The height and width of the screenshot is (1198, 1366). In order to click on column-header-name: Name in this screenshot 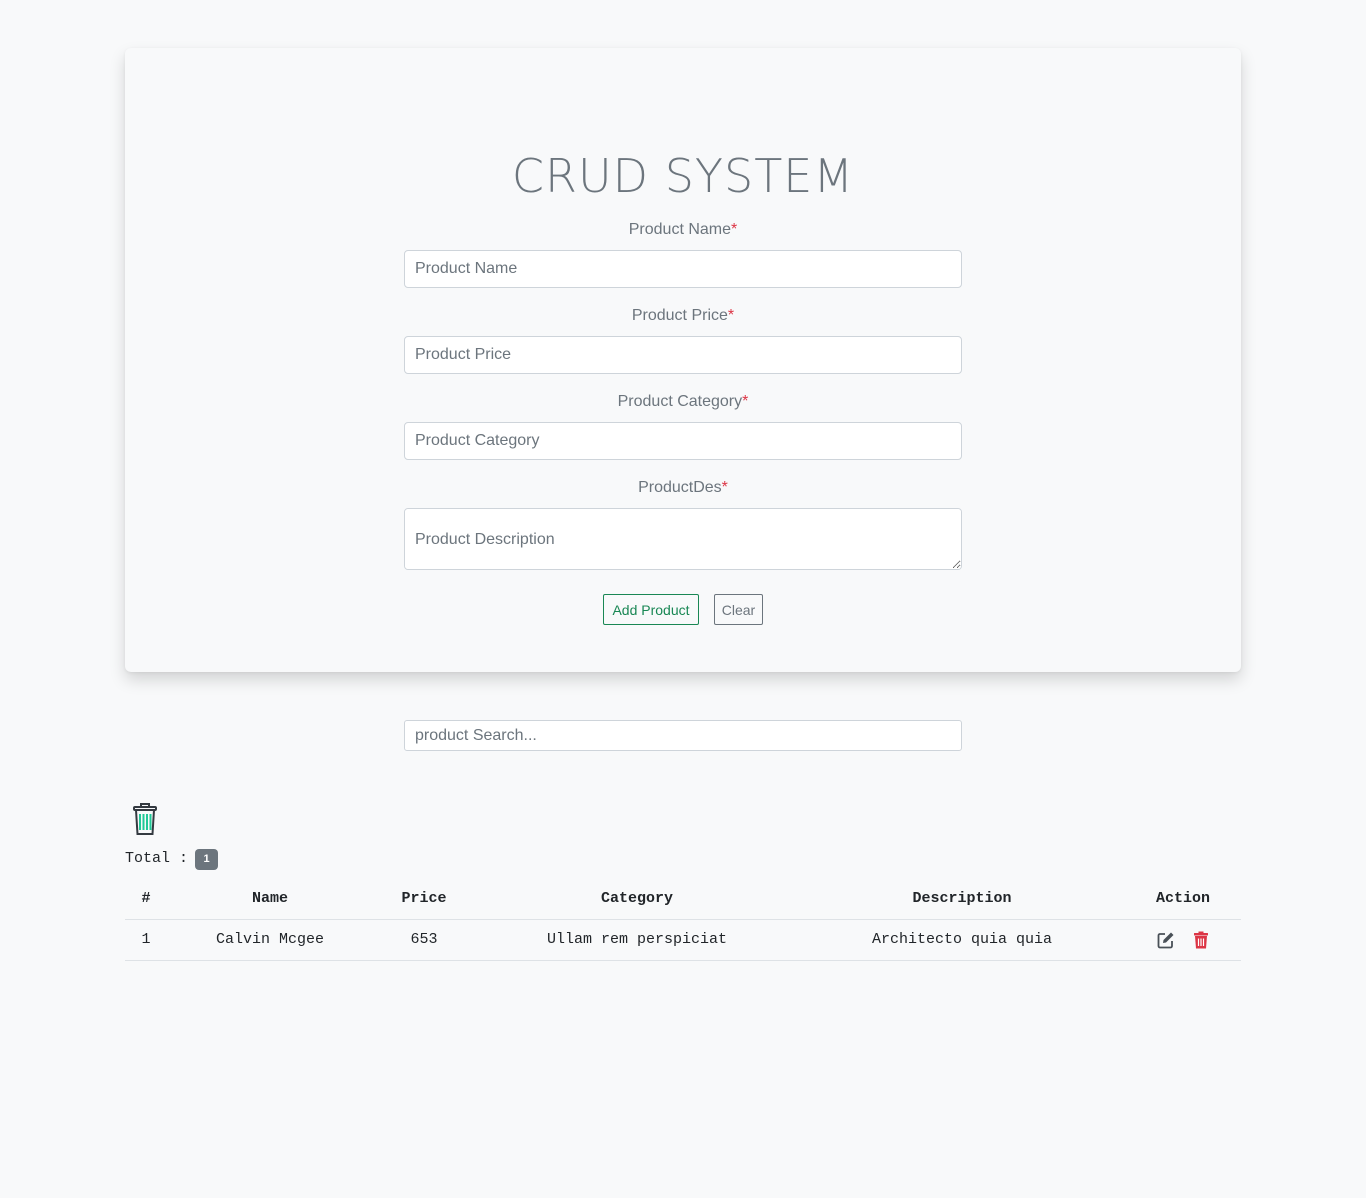, I will do `click(270, 899)`.